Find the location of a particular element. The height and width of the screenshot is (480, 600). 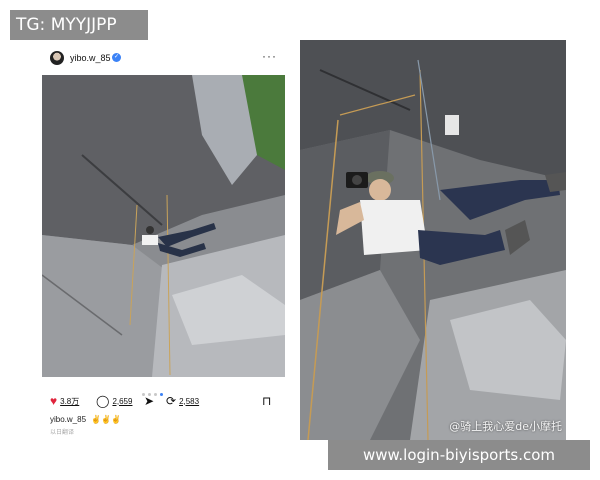

translate-link: 以日翻译 is located at coordinates (62, 431).